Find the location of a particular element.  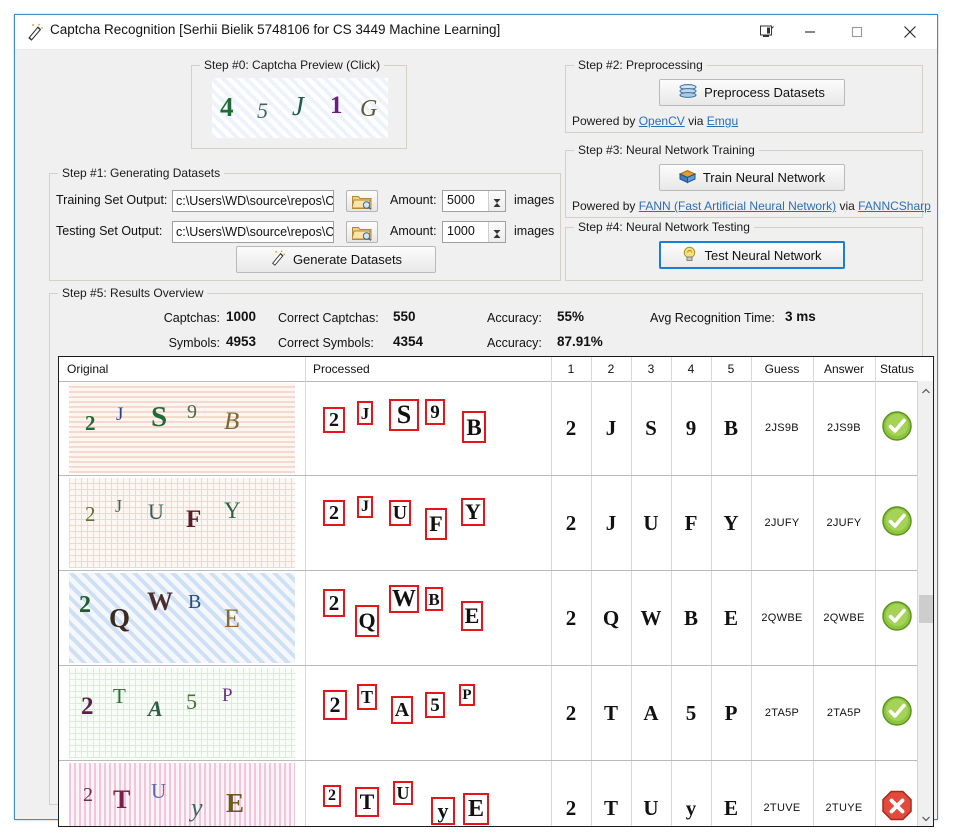

display-icon is located at coordinates (767, 31).